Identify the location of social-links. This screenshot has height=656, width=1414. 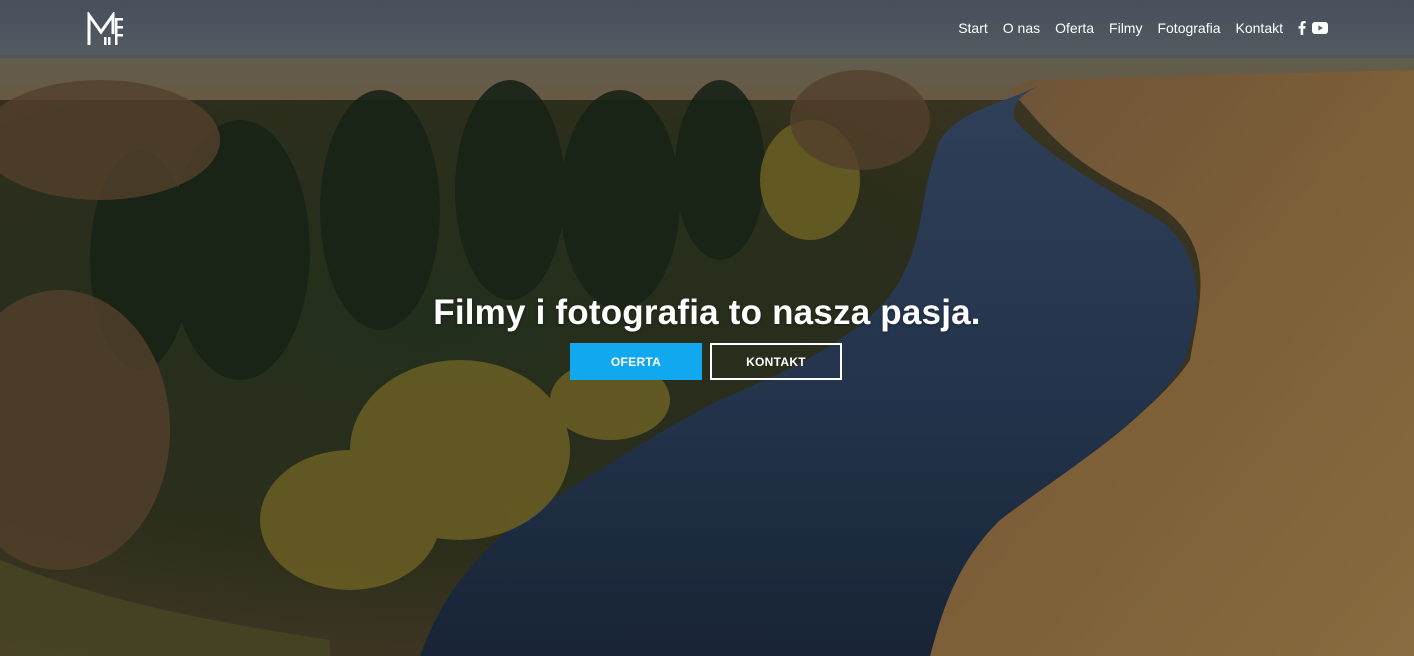
(1313, 28).